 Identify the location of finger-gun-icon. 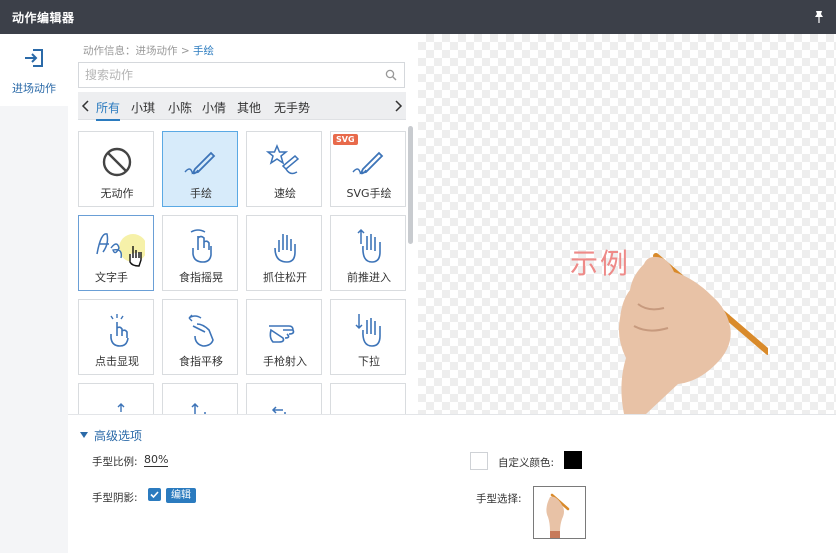
(282, 334).